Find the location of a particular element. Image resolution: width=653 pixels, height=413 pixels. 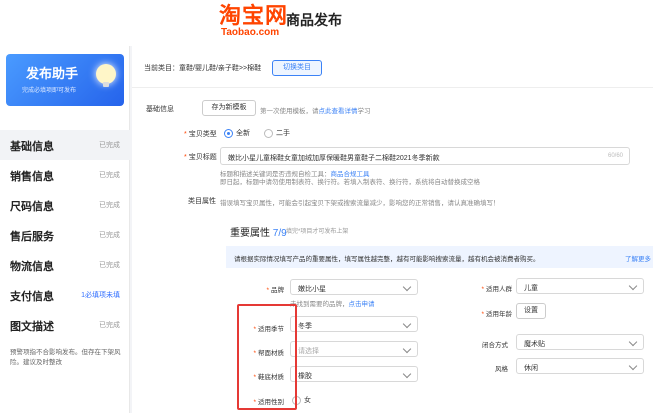

age-settings-button: 设置 is located at coordinates (531, 311).